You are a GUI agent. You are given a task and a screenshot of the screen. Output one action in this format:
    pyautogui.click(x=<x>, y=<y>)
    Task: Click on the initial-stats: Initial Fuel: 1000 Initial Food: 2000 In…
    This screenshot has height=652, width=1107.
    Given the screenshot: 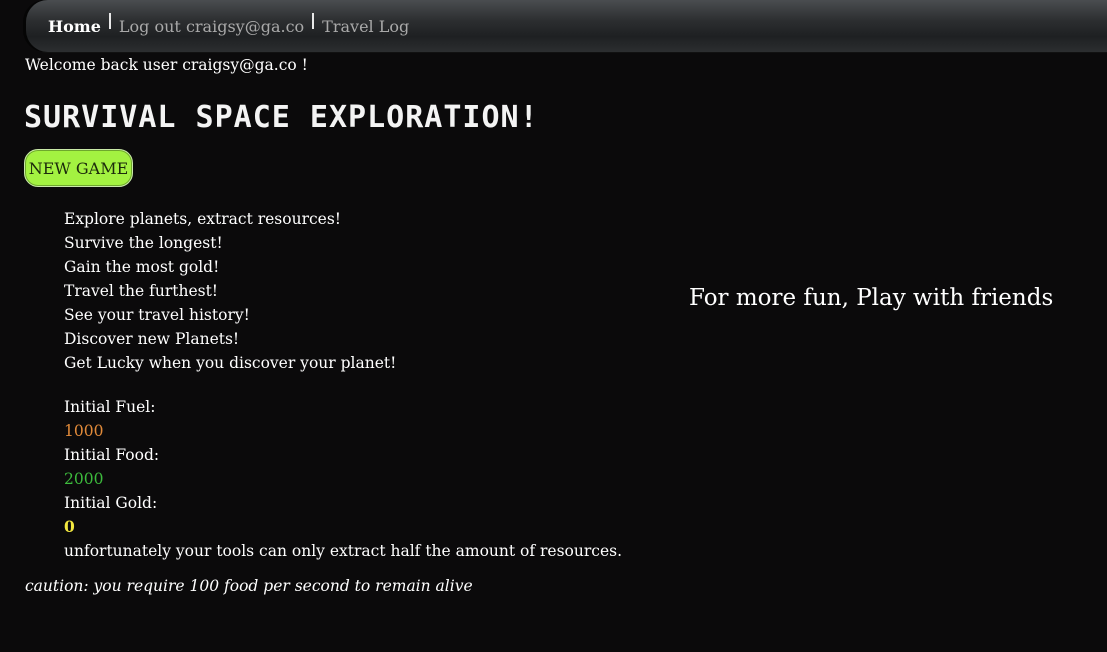 What is the action you would take?
    pyautogui.click(x=343, y=479)
    